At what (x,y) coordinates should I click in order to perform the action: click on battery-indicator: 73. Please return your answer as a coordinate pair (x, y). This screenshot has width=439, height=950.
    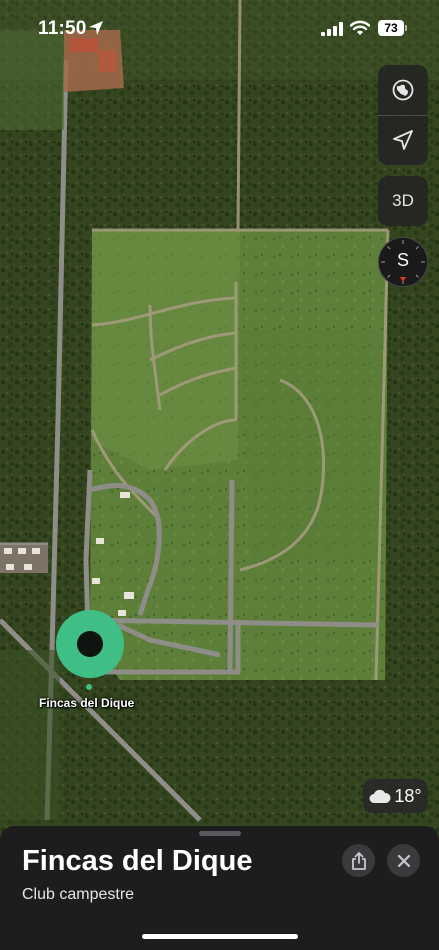
    Looking at the image, I should click on (391, 28).